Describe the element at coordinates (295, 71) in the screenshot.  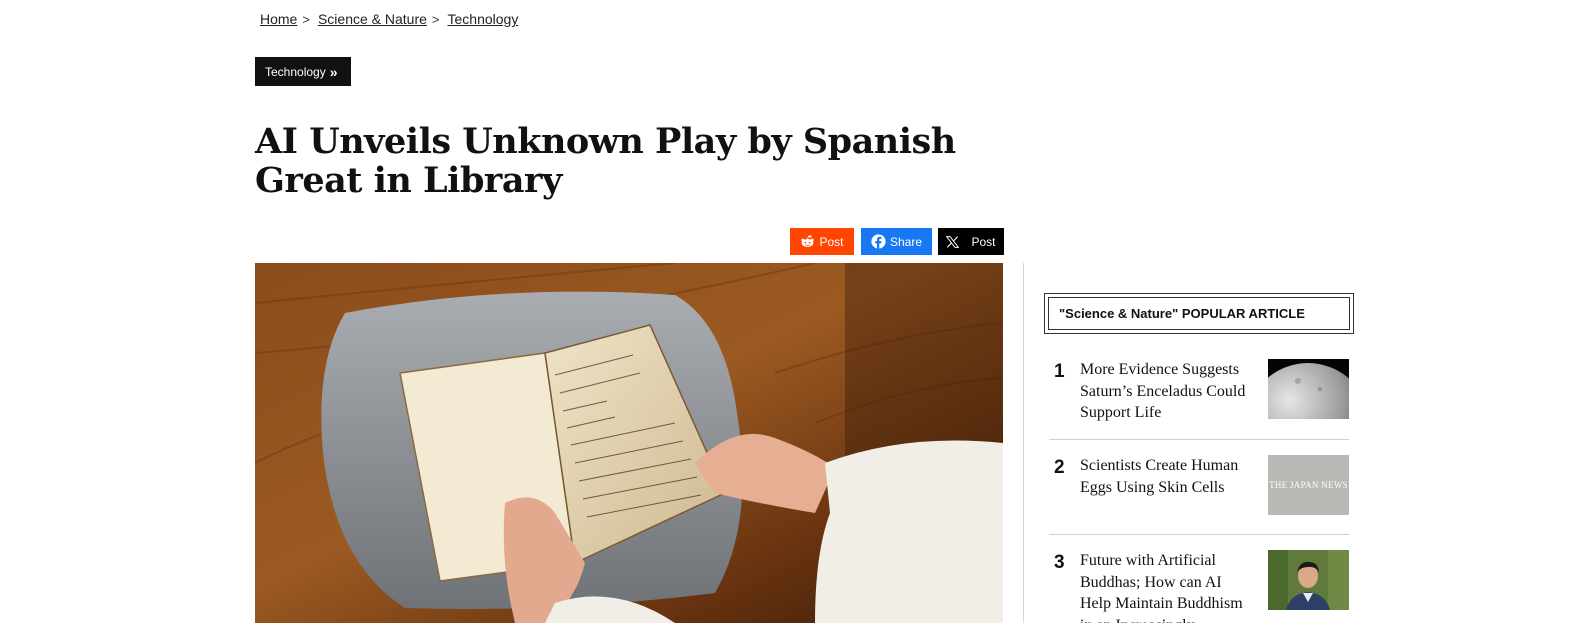
I see `category-tag-label: Technology` at that location.